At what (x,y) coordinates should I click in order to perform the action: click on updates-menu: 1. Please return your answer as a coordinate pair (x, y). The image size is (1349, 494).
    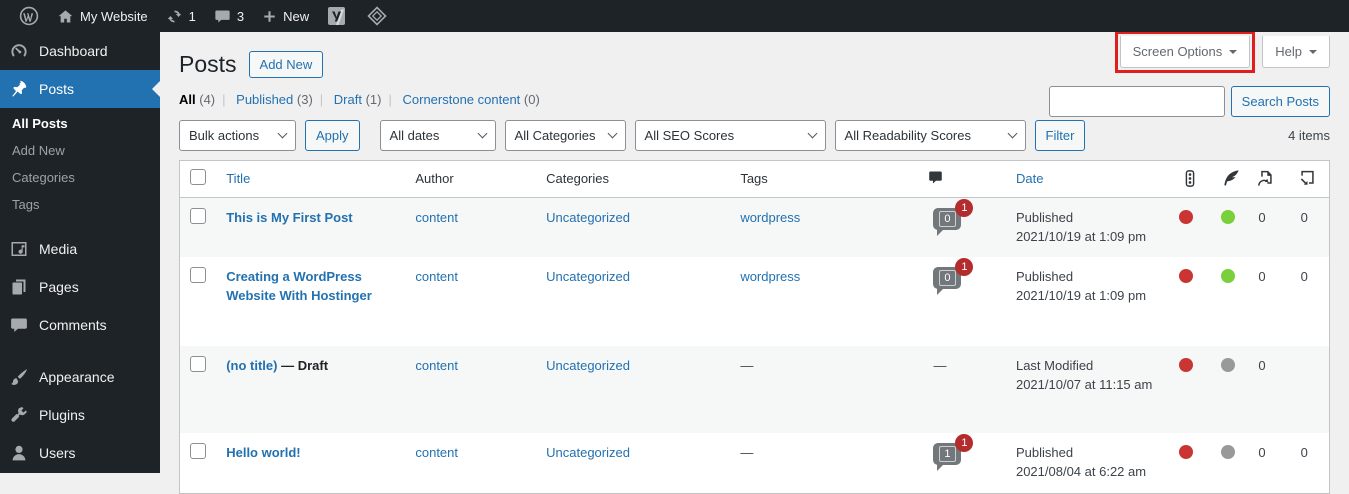
    Looking at the image, I should click on (181, 16).